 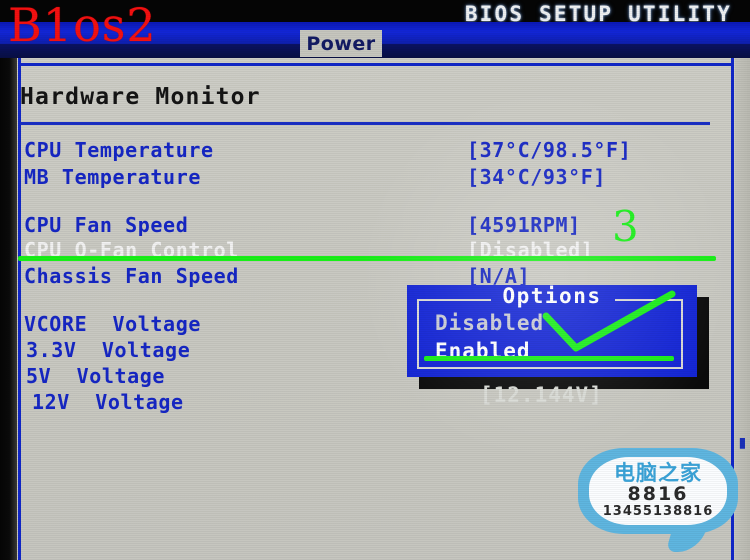 What do you see at coordinates (82, 26) in the screenshot?
I see `annotation-corner-label: B1os2` at bounding box center [82, 26].